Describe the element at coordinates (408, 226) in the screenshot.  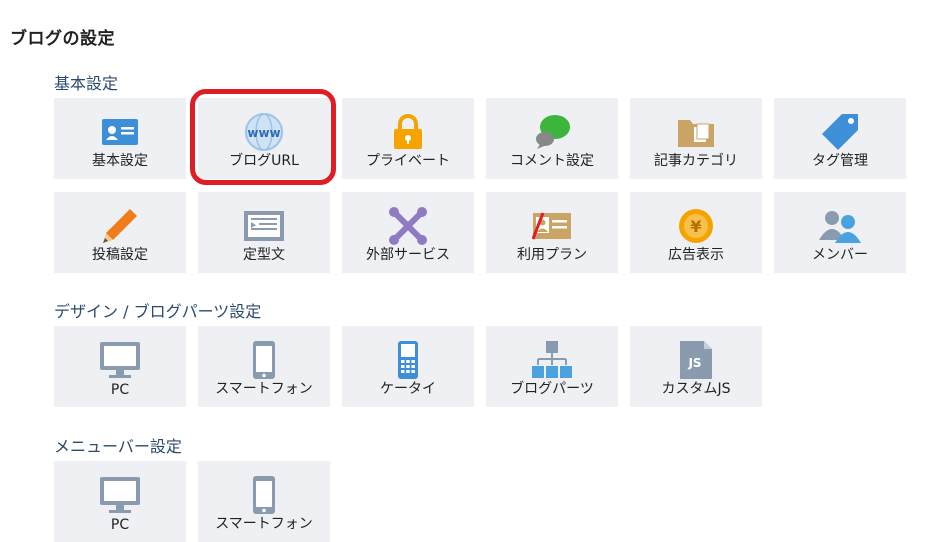
I see `joomla-icon` at that location.